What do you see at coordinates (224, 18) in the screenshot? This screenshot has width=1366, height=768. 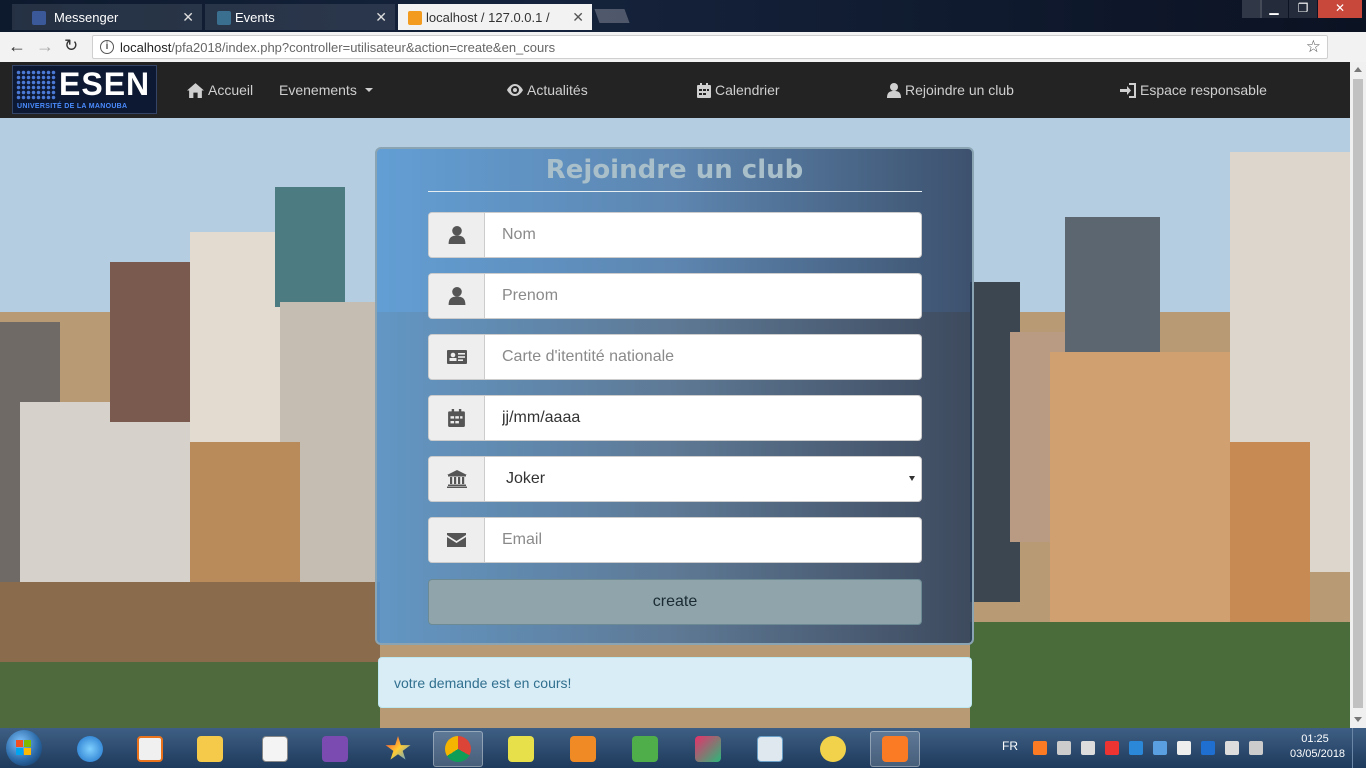 I see `page-icon` at bounding box center [224, 18].